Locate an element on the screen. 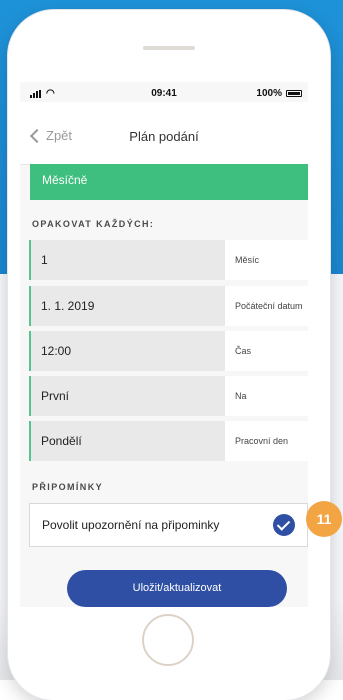  save-update-button: Uložit/aktualizovat is located at coordinates (177, 588).